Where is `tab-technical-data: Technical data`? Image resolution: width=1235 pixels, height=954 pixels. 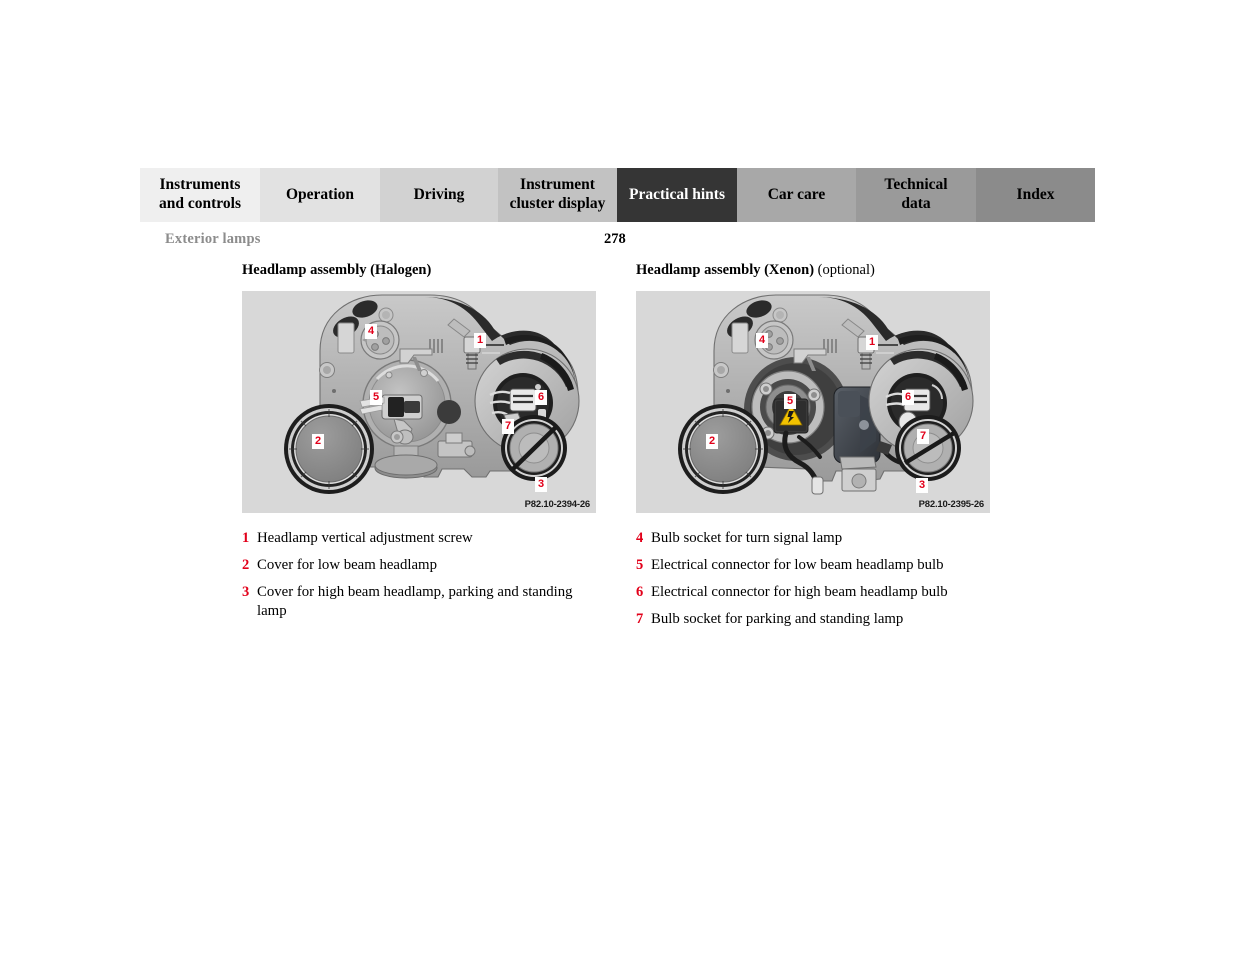 tab-technical-data: Technical data is located at coordinates (916, 195).